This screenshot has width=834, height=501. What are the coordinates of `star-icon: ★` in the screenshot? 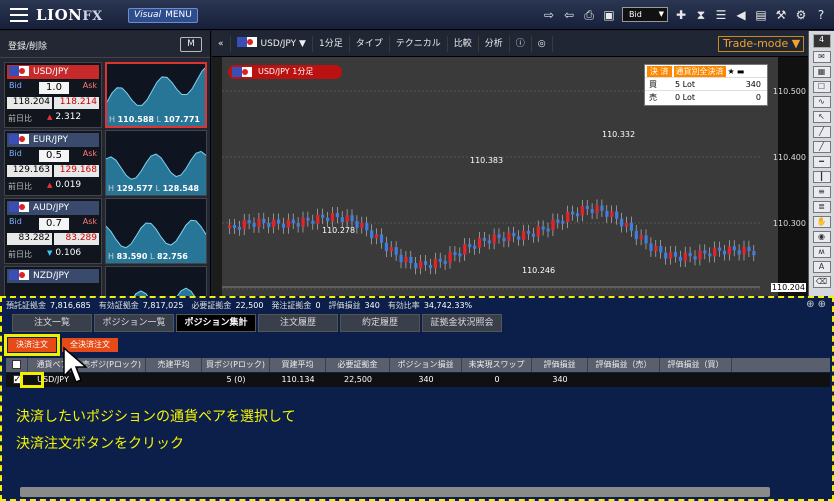 It's located at (731, 71).